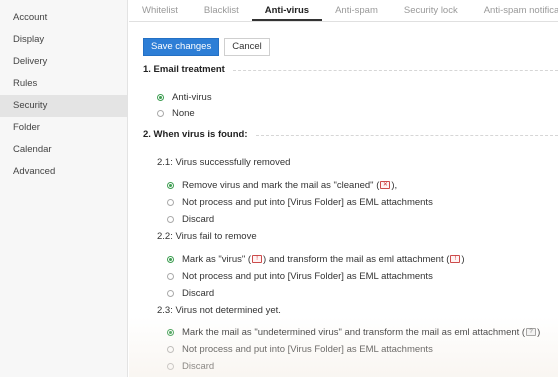 This screenshot has width=558, height=377. Describe the element at coordinates (63, 106) in the screenshot. I see `sidebar-item-security: Security` at that location.